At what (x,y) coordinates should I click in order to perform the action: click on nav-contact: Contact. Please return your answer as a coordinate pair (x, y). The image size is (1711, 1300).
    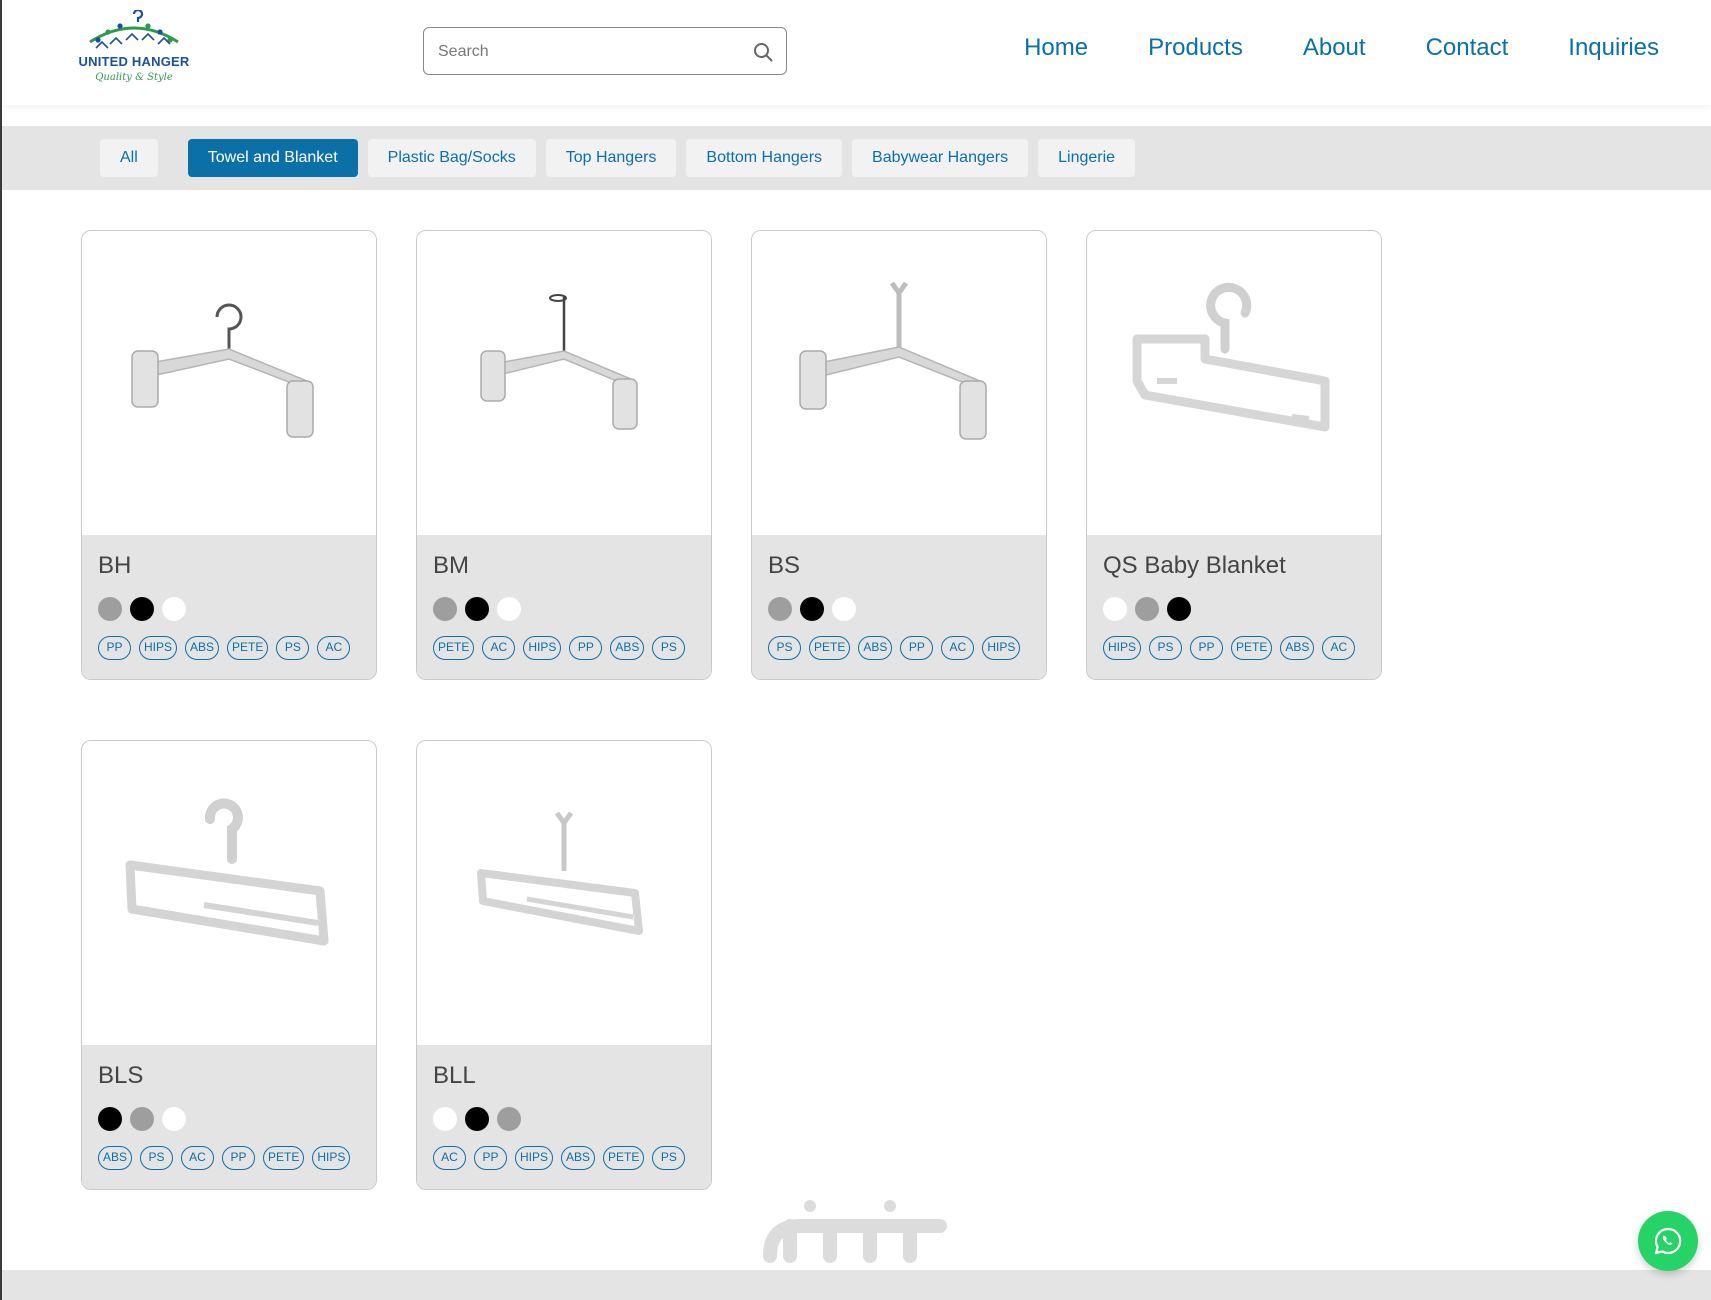
    Looking at the image, I should click on (1467, 48).